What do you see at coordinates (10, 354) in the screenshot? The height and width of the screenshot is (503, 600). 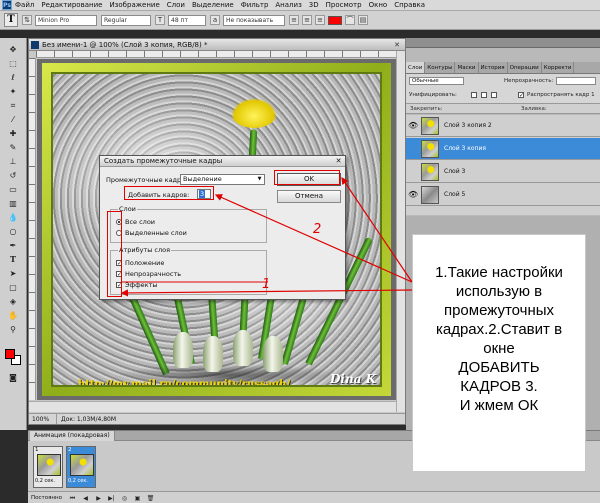 I see `foreground-color-swatch` at bounding box center [10, 354].